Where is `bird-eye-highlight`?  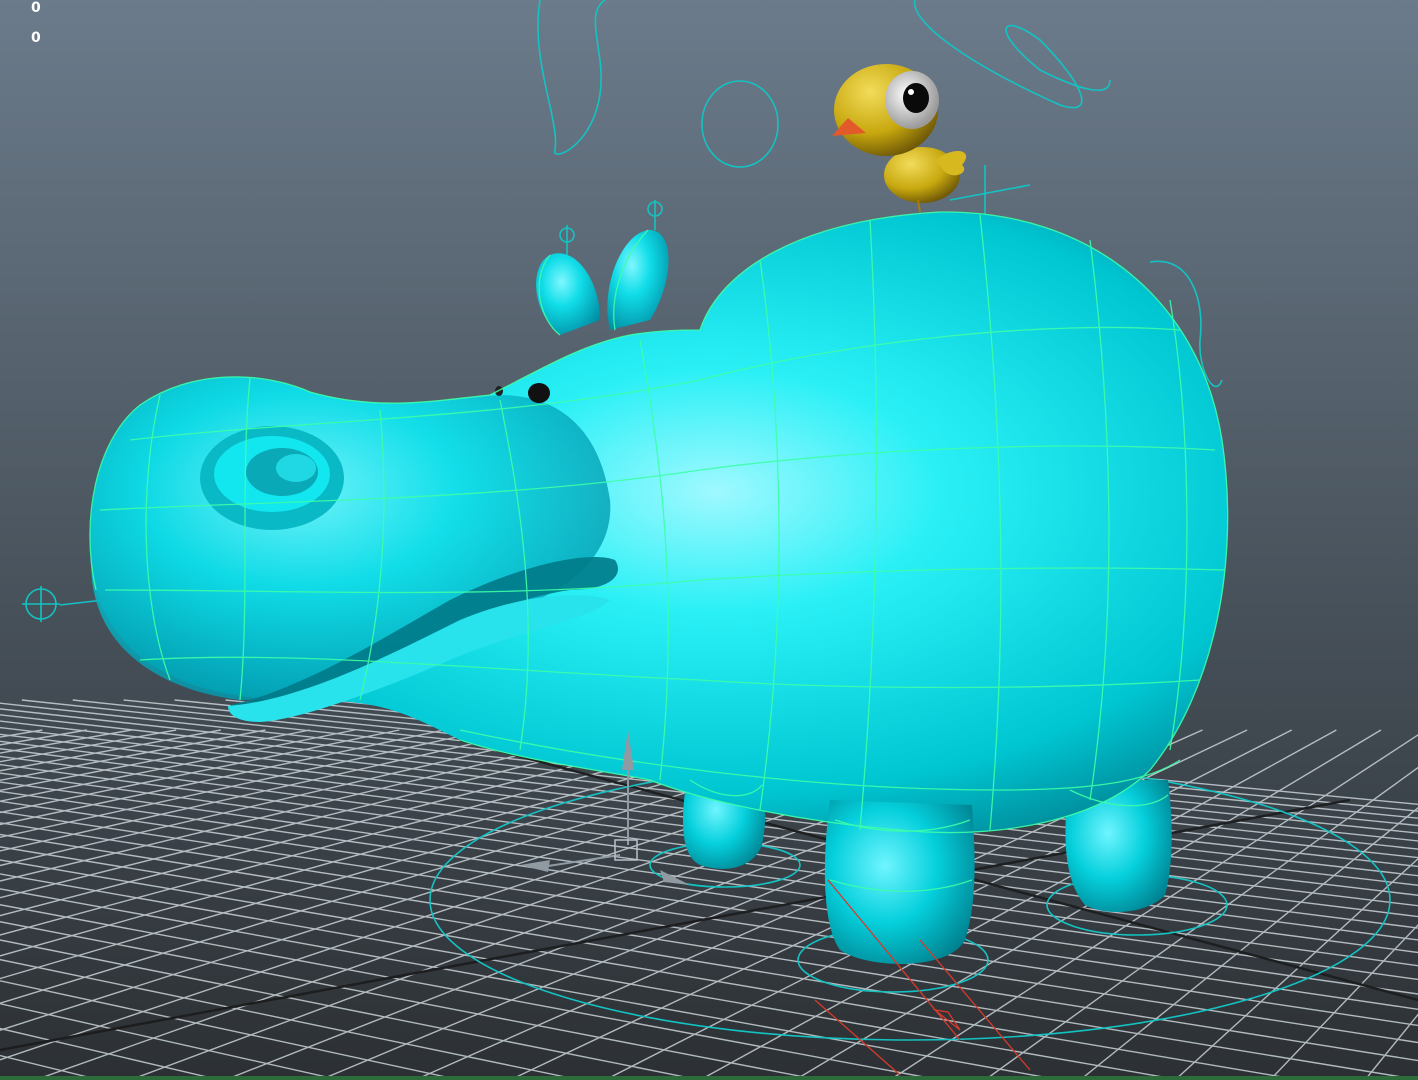 bird-eye-highlight is located at coordinates (911, 92).